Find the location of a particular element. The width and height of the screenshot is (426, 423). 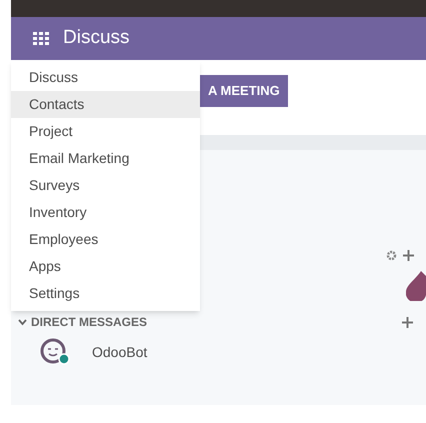

app-title: Discuss is located at coordinates (96, 38).